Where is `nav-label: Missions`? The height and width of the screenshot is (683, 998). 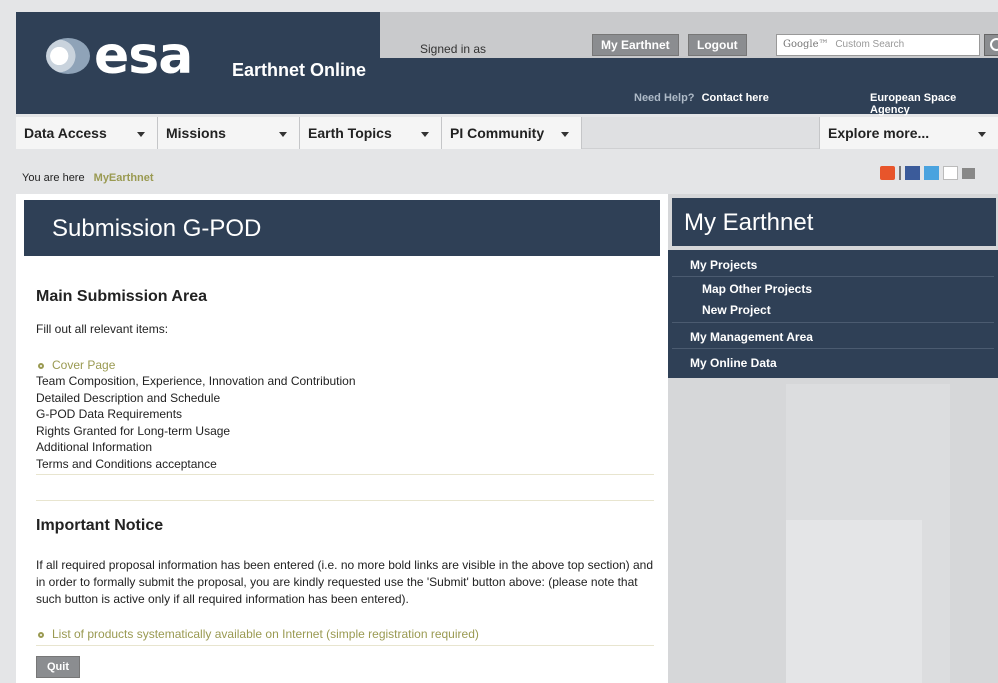 nav-label: Missions is located at coordinates (196, 133).